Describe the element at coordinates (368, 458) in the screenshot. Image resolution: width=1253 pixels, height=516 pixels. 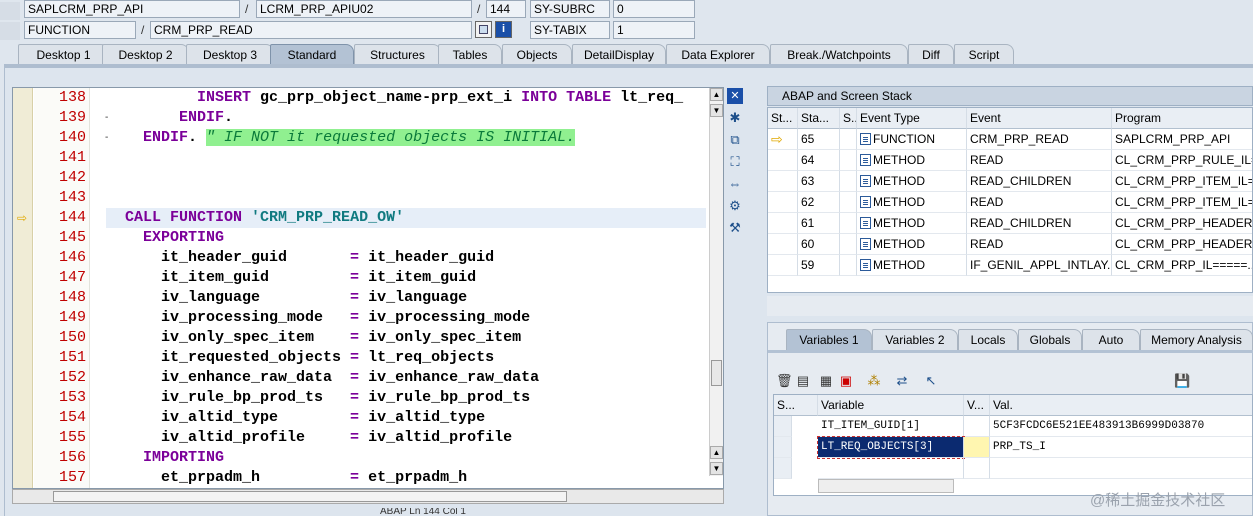
I see `code-line: 156 IMPORTING` at that location.